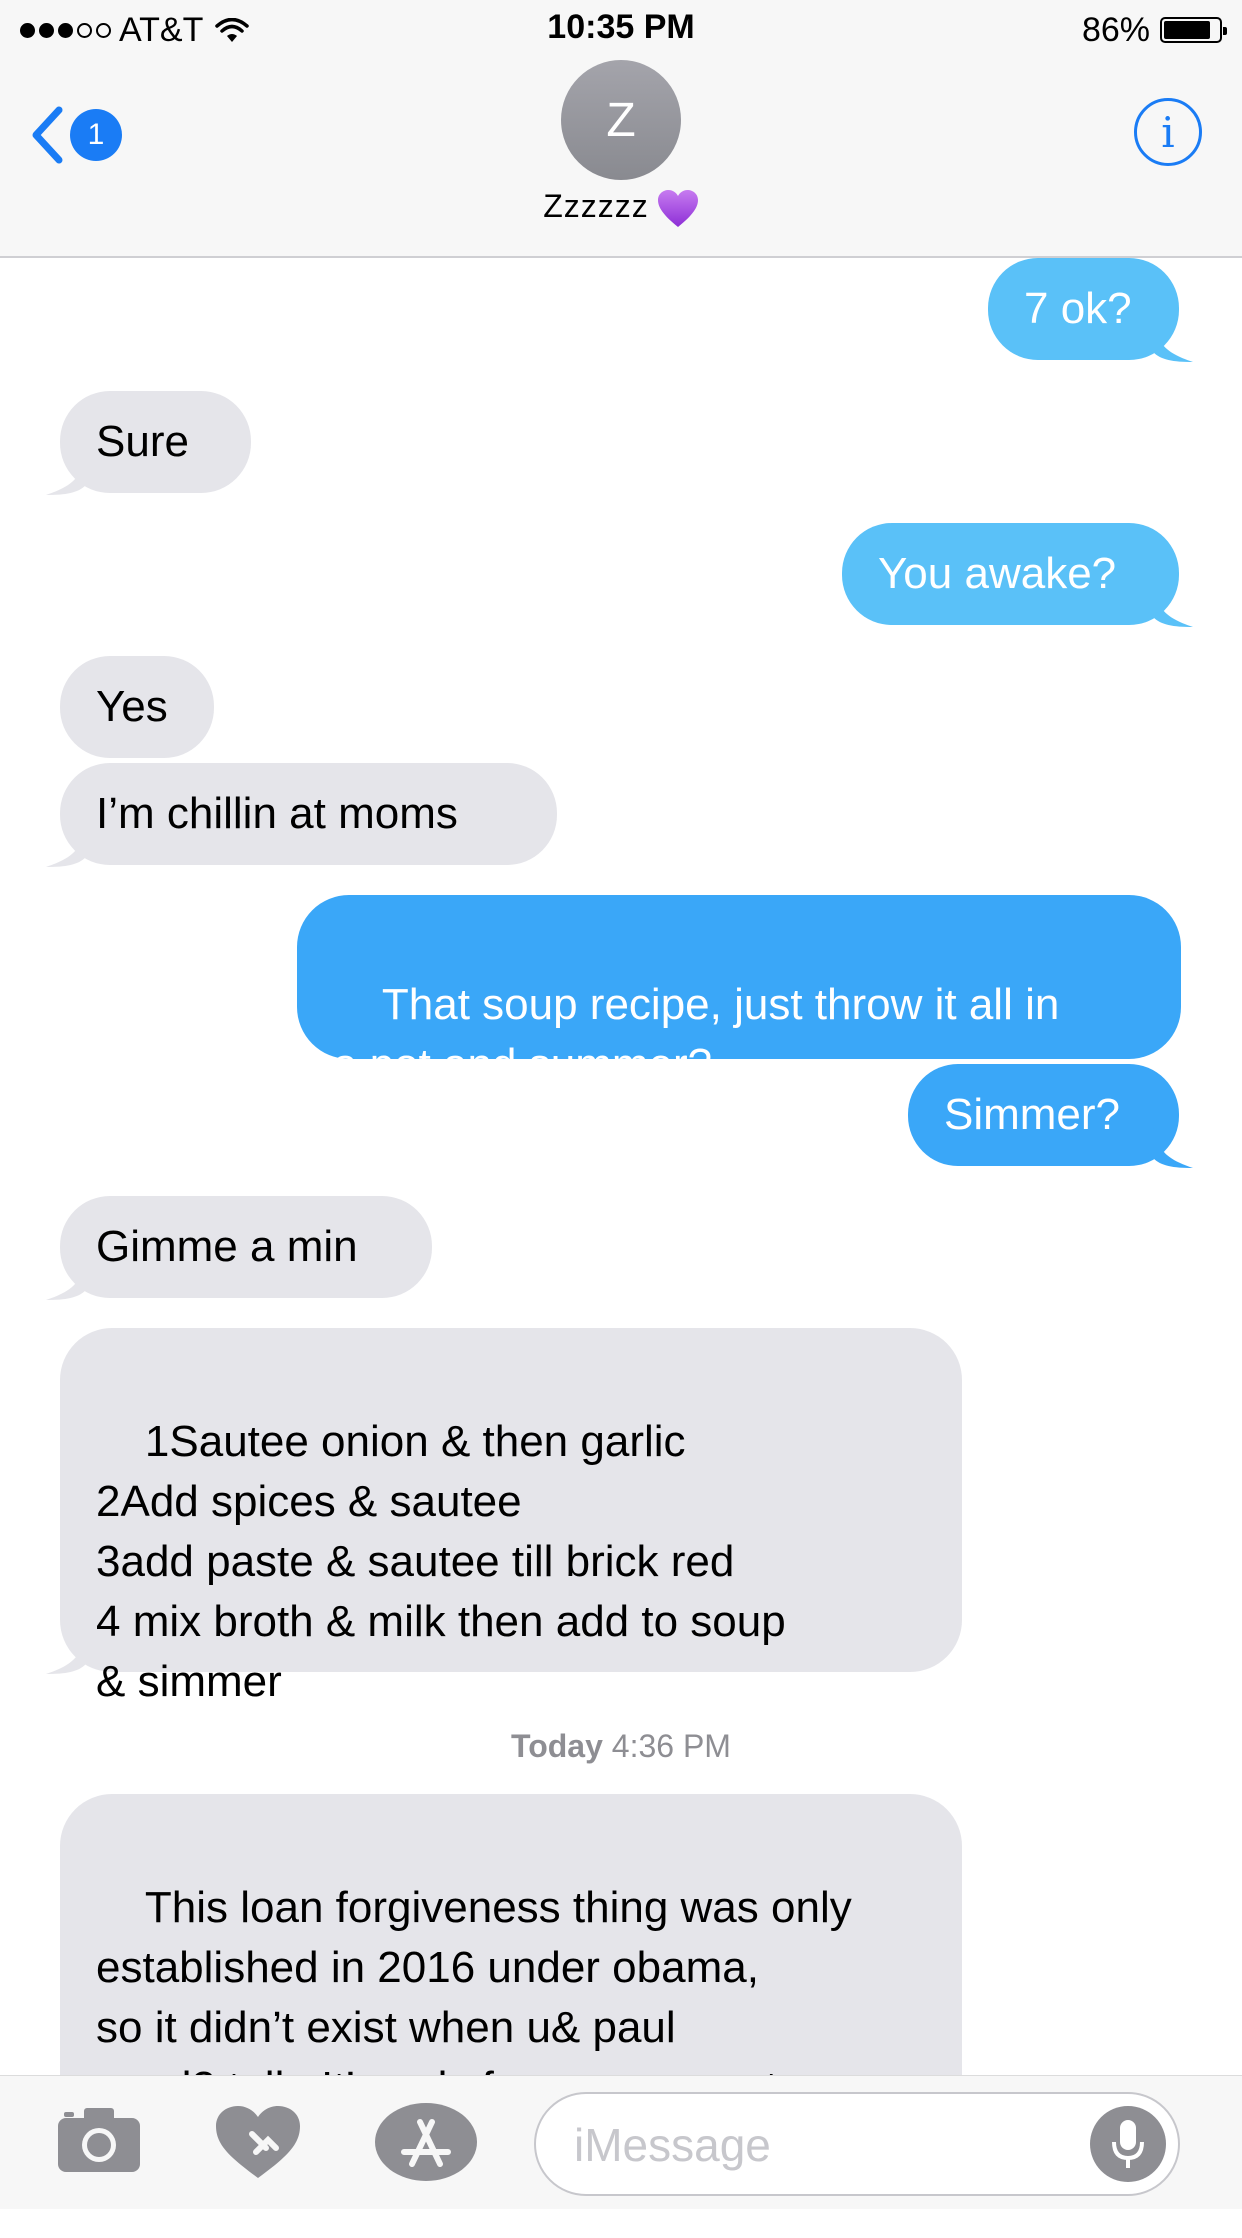 The image size is (1242, 2238). What do you see at coordinates (227, 1246) in the screenshot?
I see `message-text: Gimme a min` at bounding box center [227, 1246].